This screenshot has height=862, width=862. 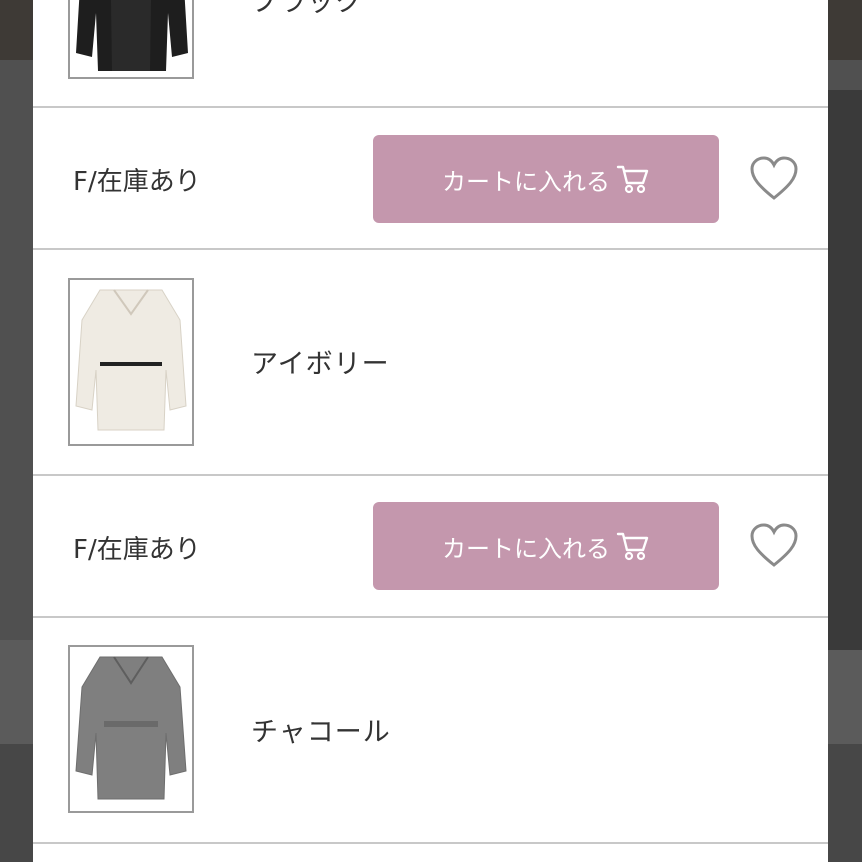 What do you see at coordinates (430, 54) in the screenshot?
I see `variant-row-black: ブラック` at bounding box center [430, 54].